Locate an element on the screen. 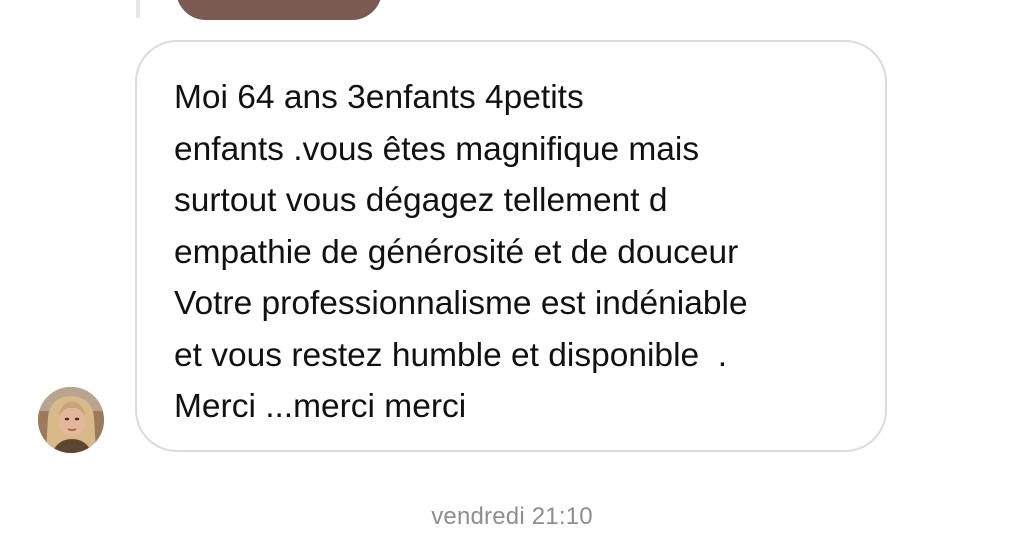 The height and width of the screenshot is (543, 1024). message-line: Merci ...merci merci is located at coordinates (320, 406).